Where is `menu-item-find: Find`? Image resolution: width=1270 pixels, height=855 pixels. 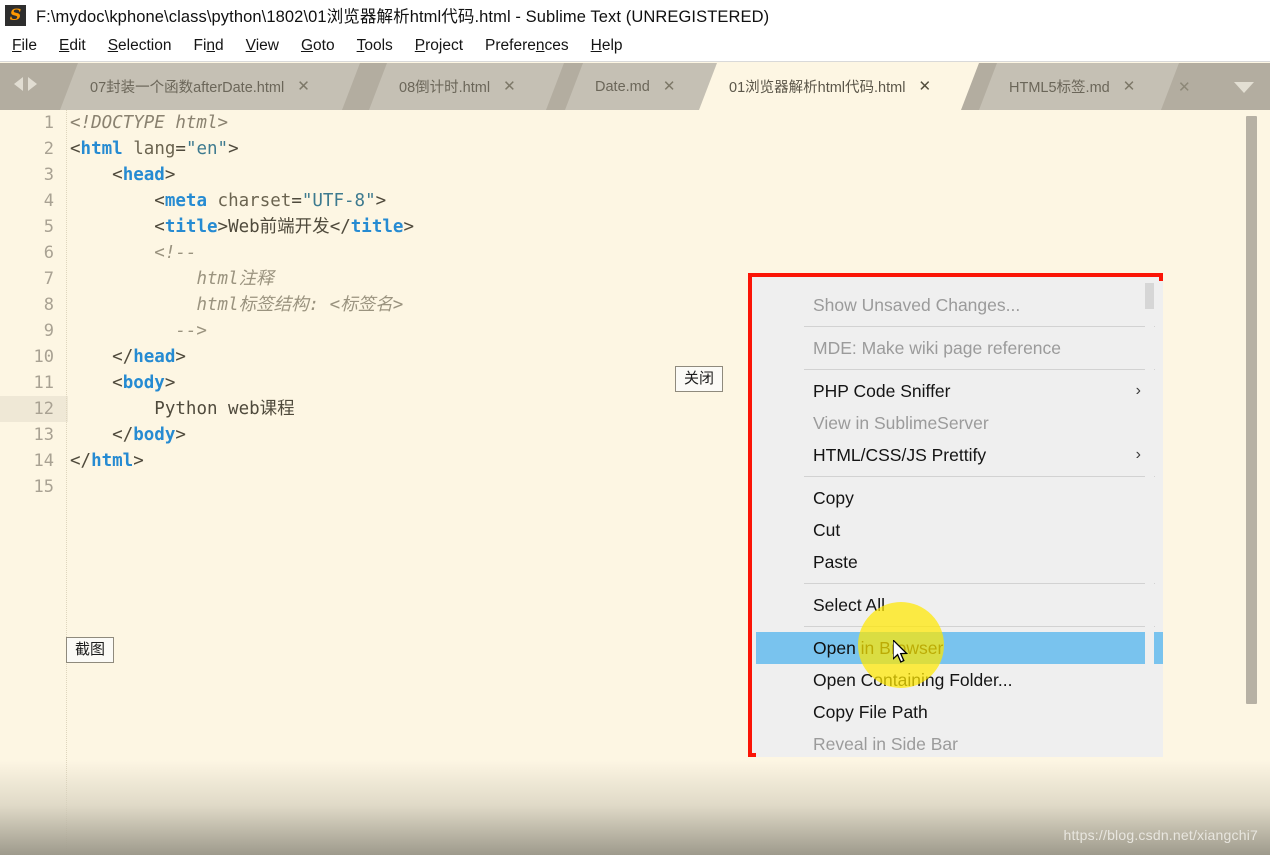
menu-item-find: Find is located at coordinates (208, 46).